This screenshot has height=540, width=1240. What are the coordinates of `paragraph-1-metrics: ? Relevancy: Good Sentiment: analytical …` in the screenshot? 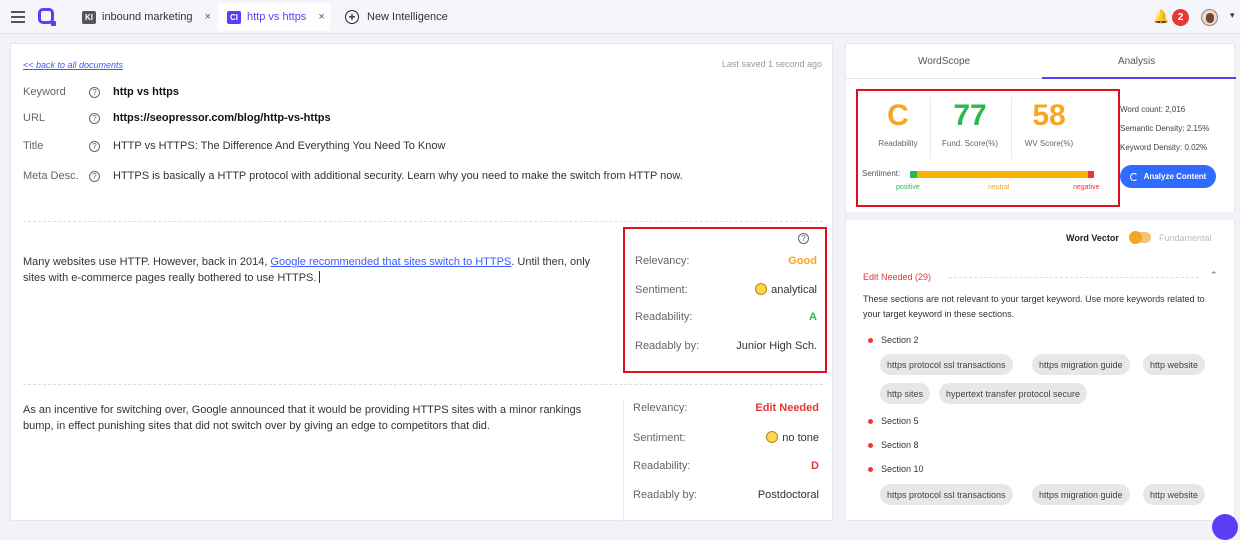 It's located at (725, 300).